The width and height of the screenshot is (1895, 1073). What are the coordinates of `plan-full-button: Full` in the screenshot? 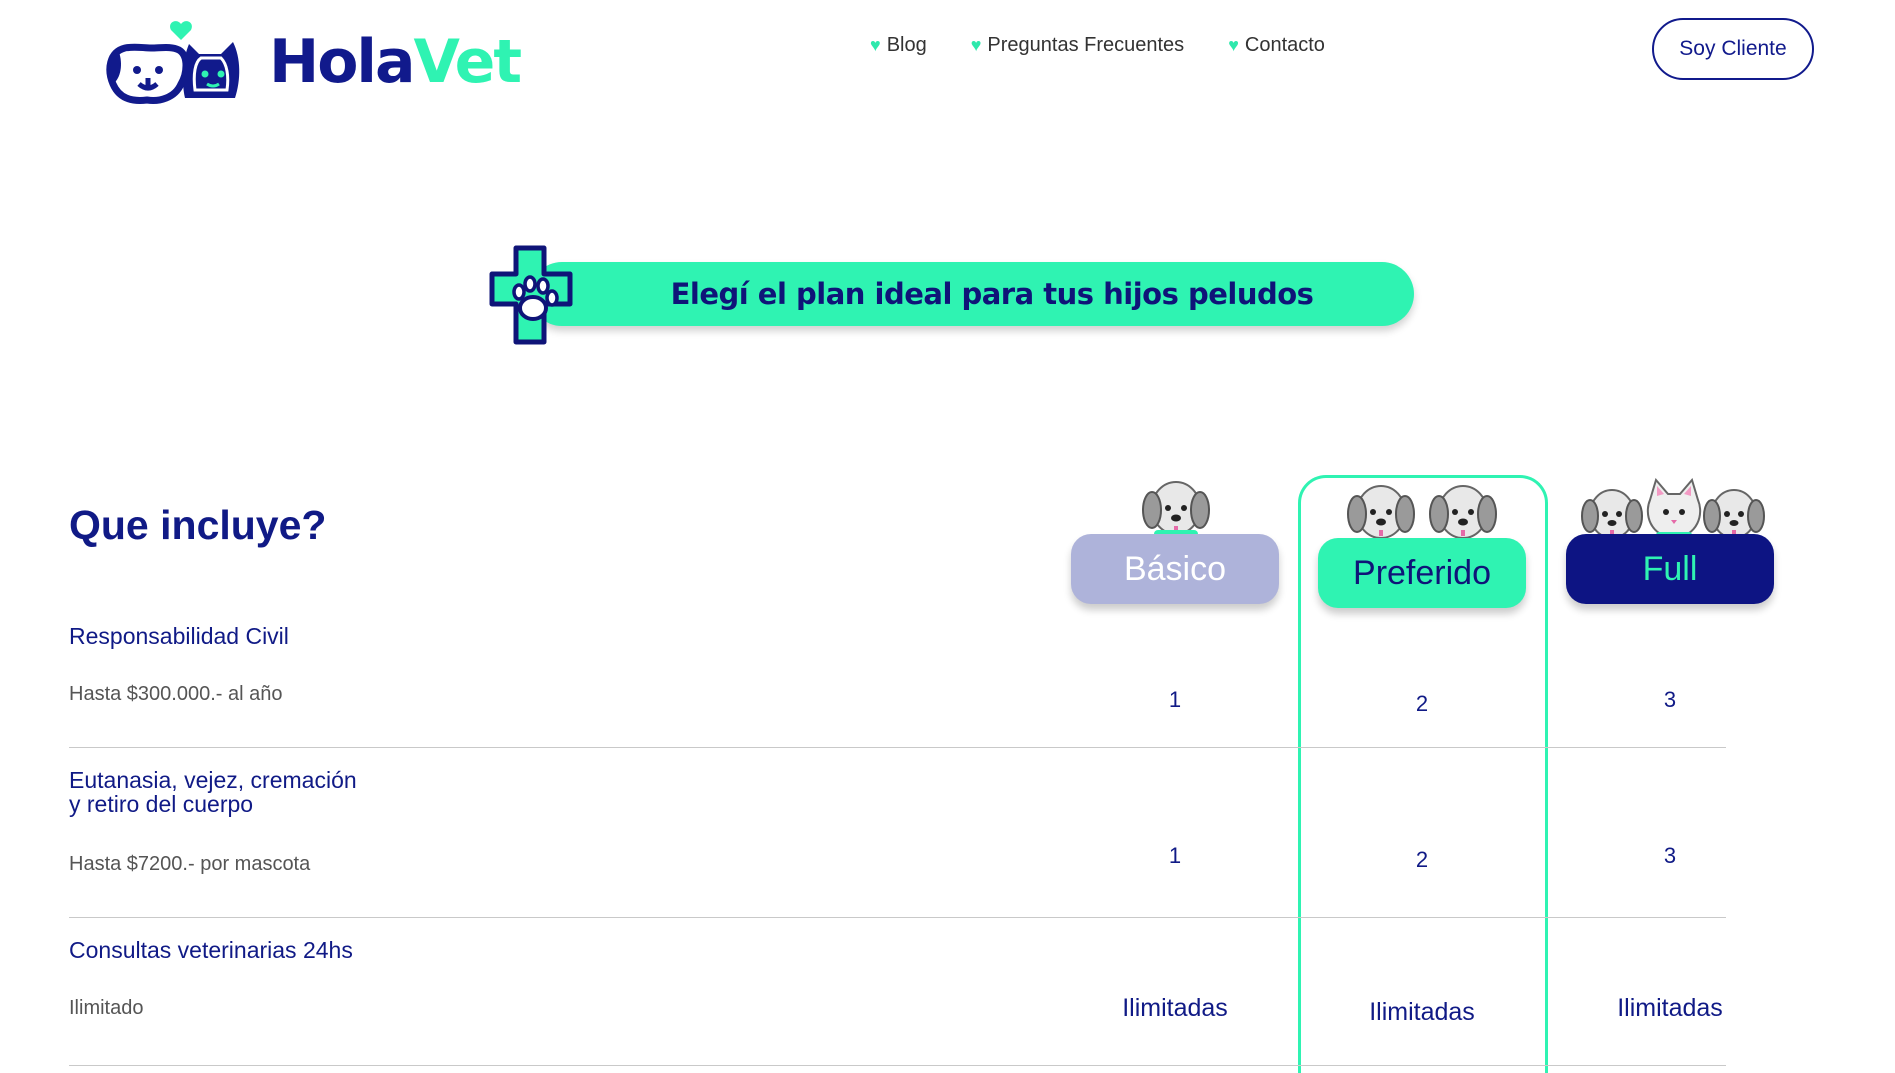 It's located at (1670, 569).